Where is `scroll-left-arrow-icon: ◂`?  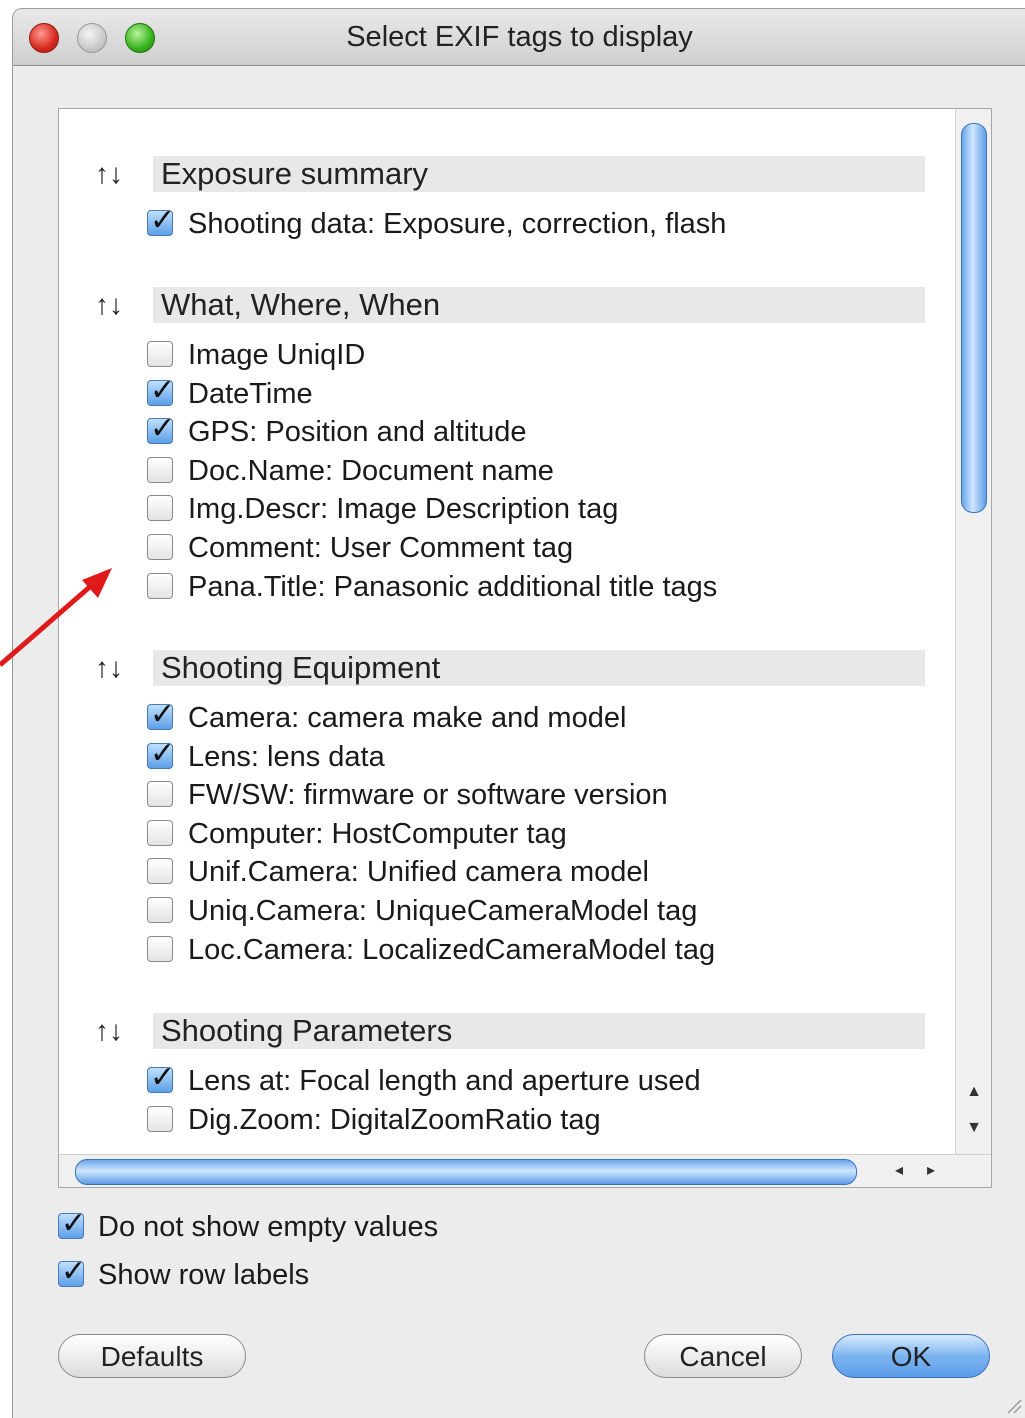
scroll-left-arrow-icon: ◂ is located at coordinates (899, 1171).